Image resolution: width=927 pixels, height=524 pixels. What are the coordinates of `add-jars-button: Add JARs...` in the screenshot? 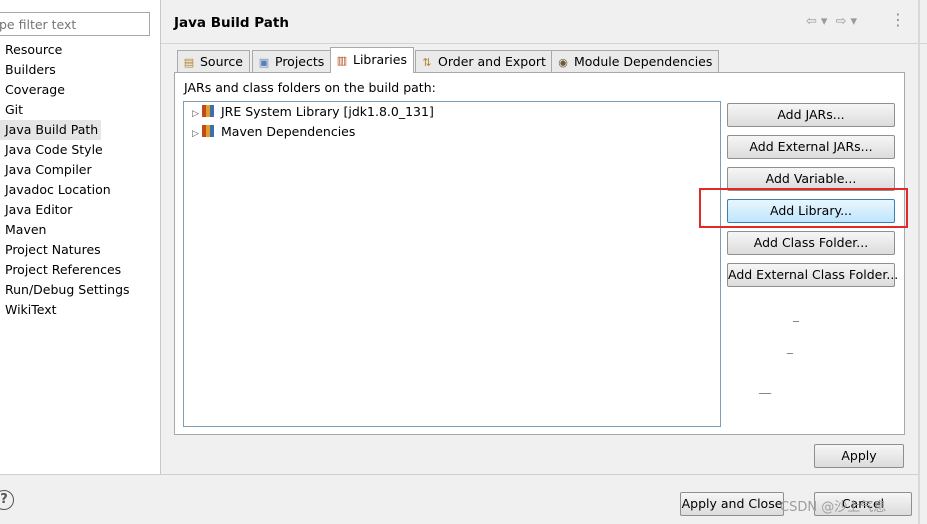 It's located at (811, 115).